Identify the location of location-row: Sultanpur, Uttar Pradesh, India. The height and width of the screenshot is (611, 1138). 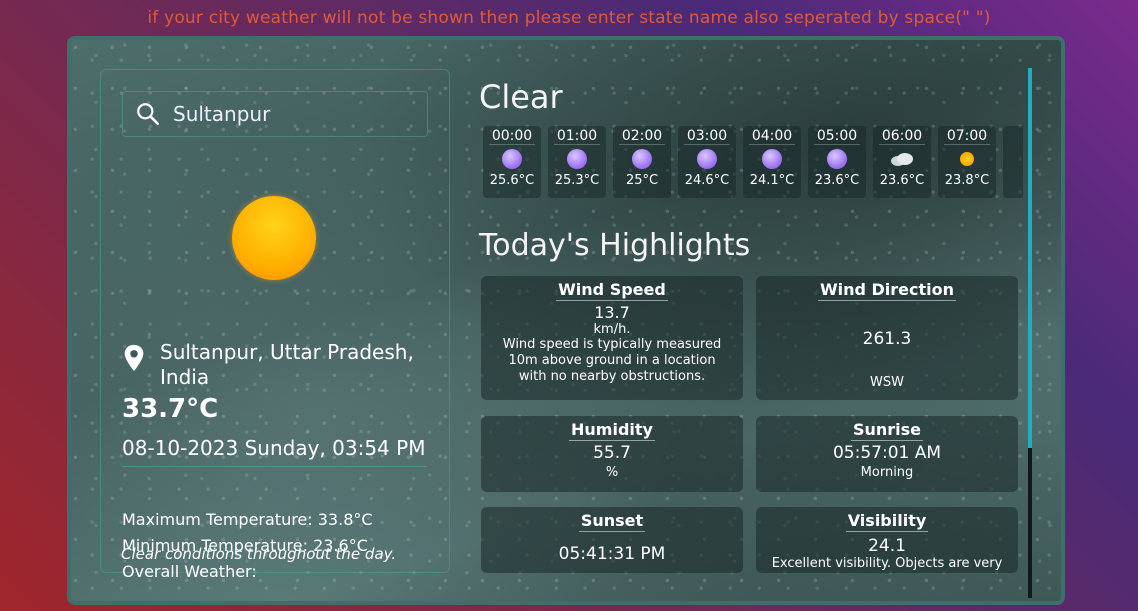
(282, 365).